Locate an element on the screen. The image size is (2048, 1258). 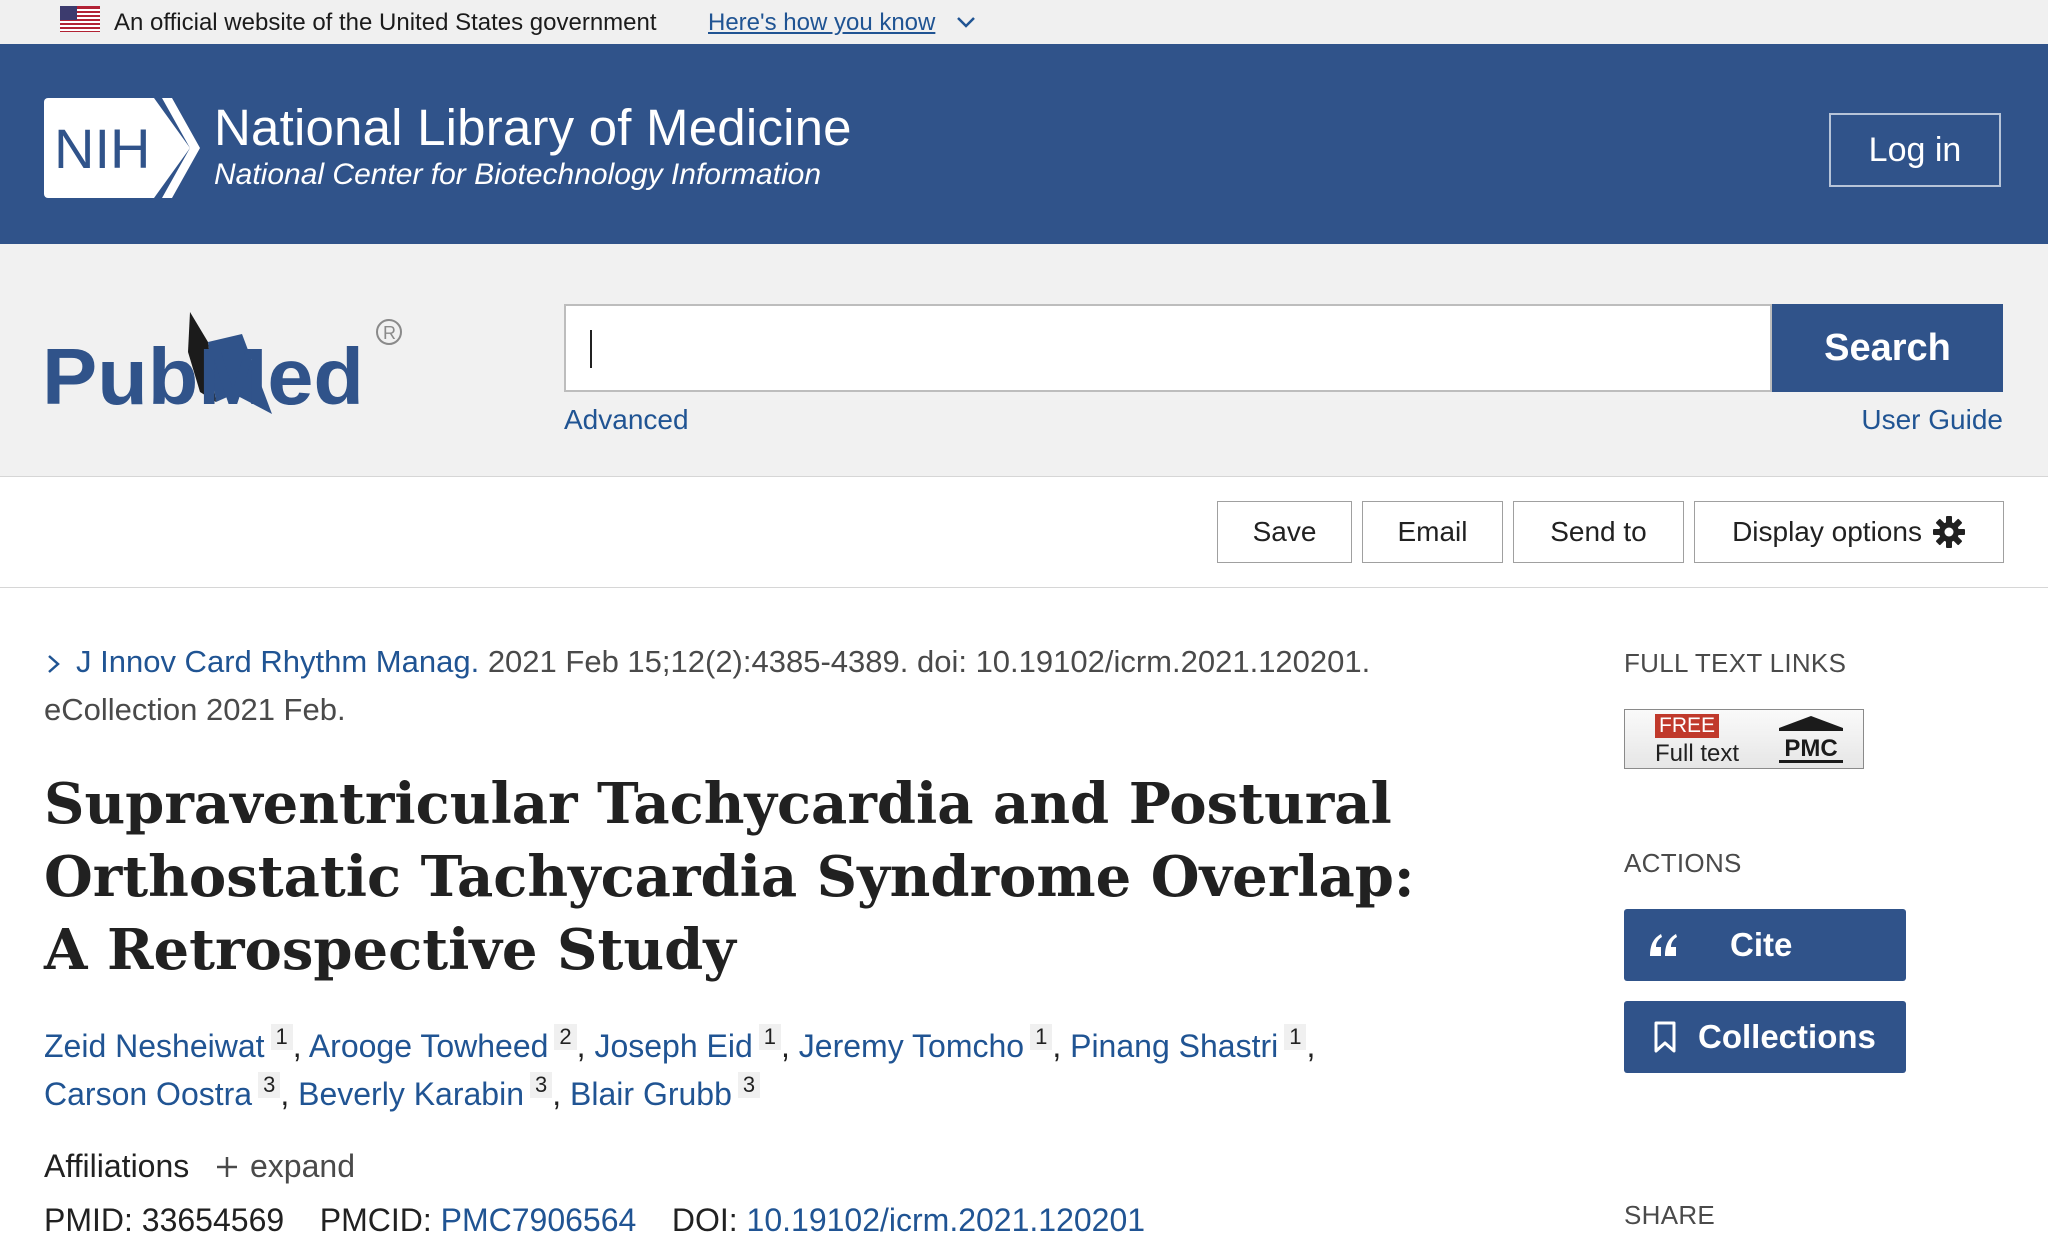
doi-link: 10.19102/icrm.2021.120201 is located at coordinates (946, 1220).